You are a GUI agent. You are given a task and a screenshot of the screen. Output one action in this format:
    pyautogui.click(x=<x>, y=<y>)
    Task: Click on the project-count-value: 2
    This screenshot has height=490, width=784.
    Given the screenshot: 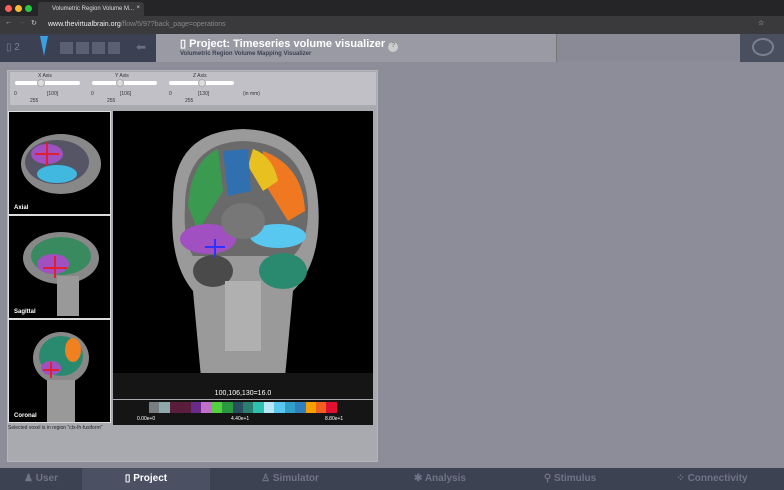 What is the action you would take?
    pyautogui.click(x=17, y=47)
    